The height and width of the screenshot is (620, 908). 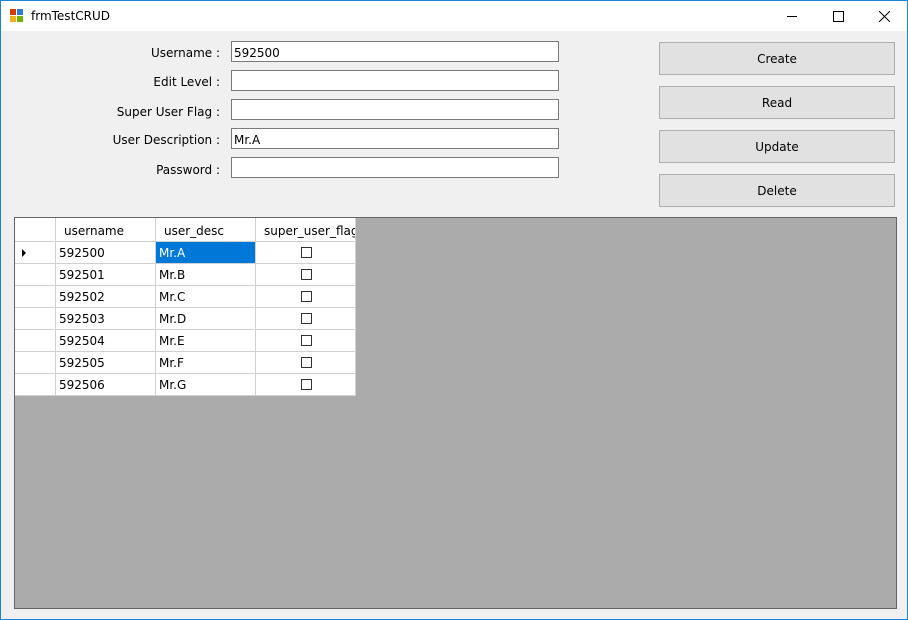 What do you see at coordinates (106, 275) in the screenshot?
I see `cell-username: 592501` at bounding box center [106, 275].